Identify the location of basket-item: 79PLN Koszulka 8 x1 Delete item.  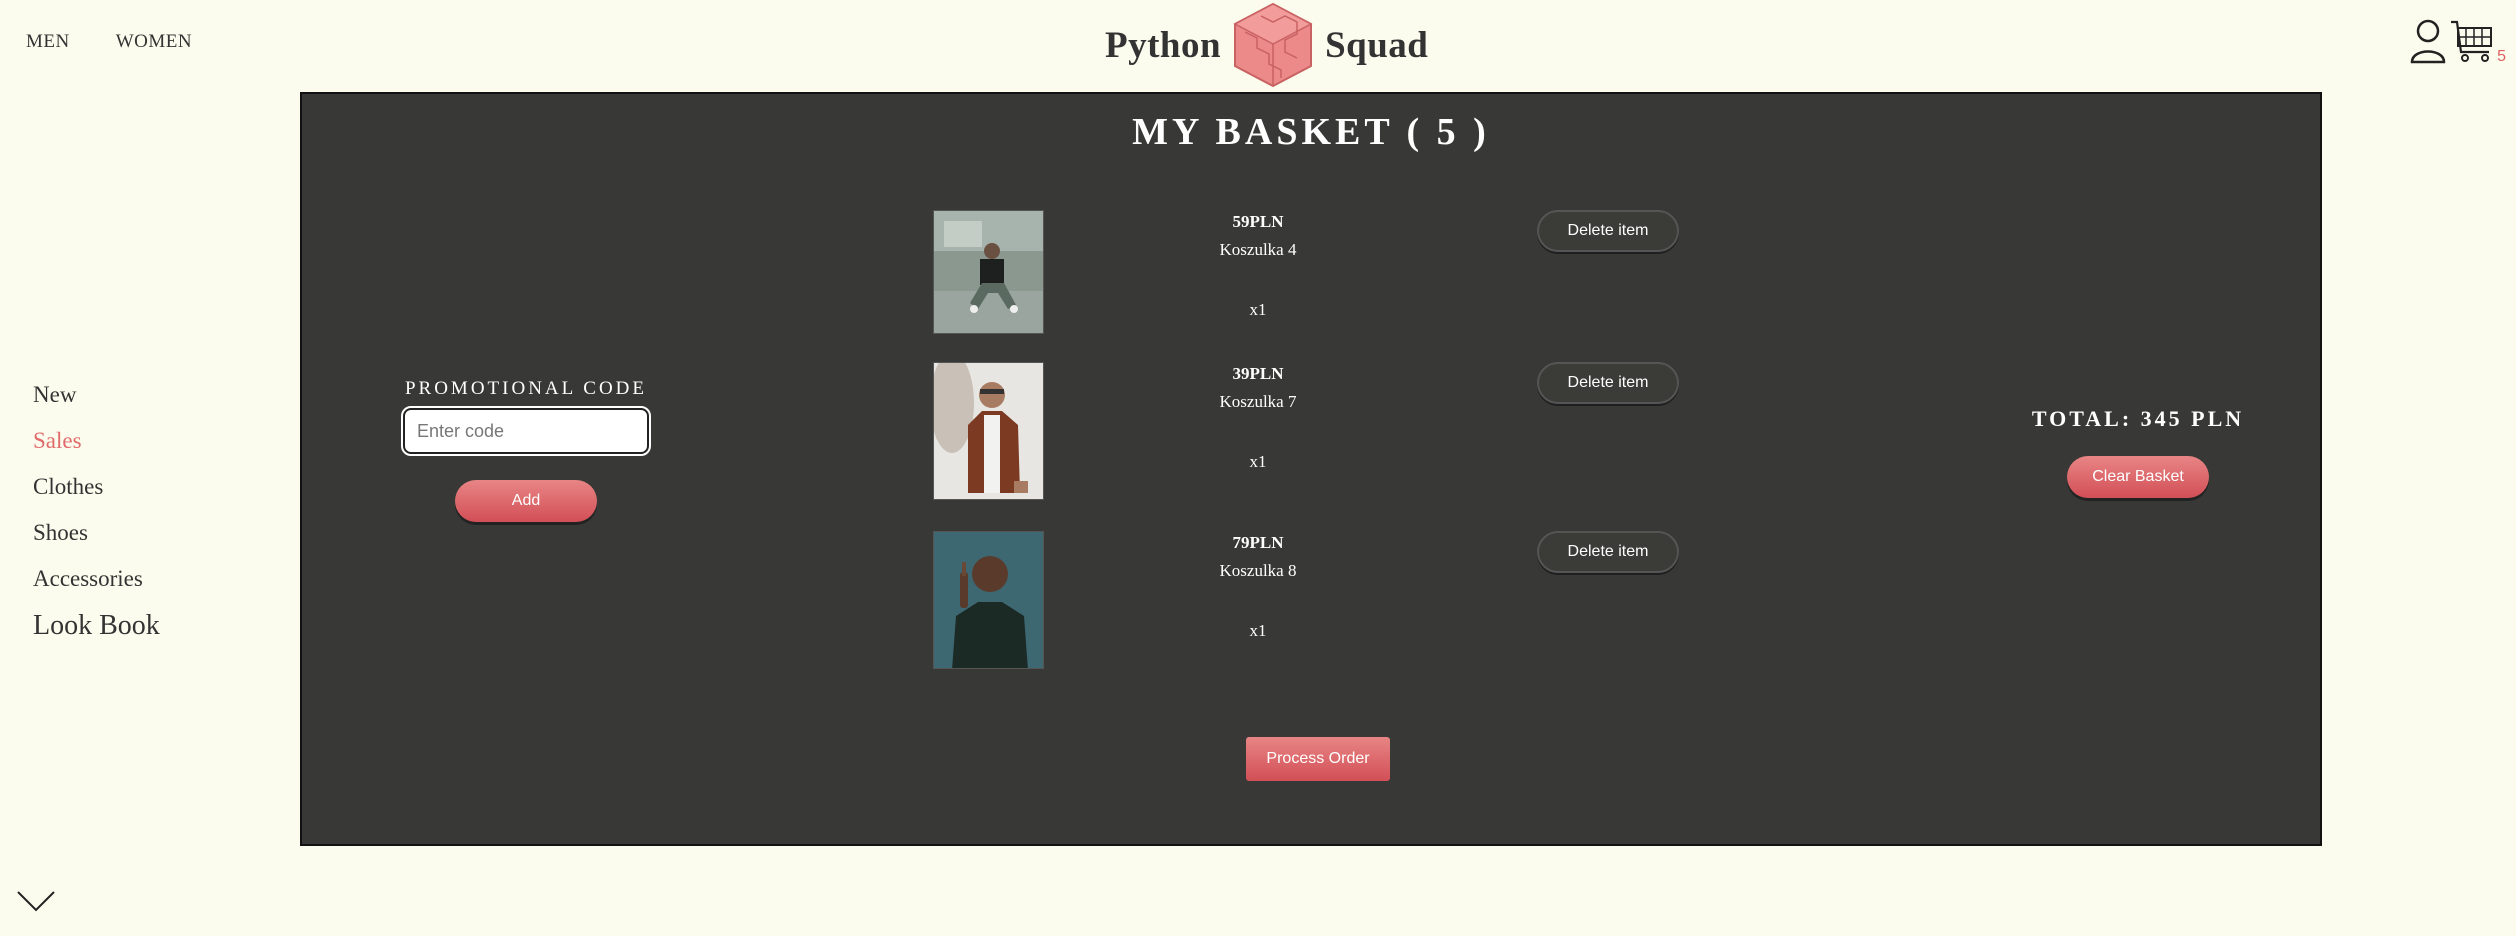
(1313, 601).